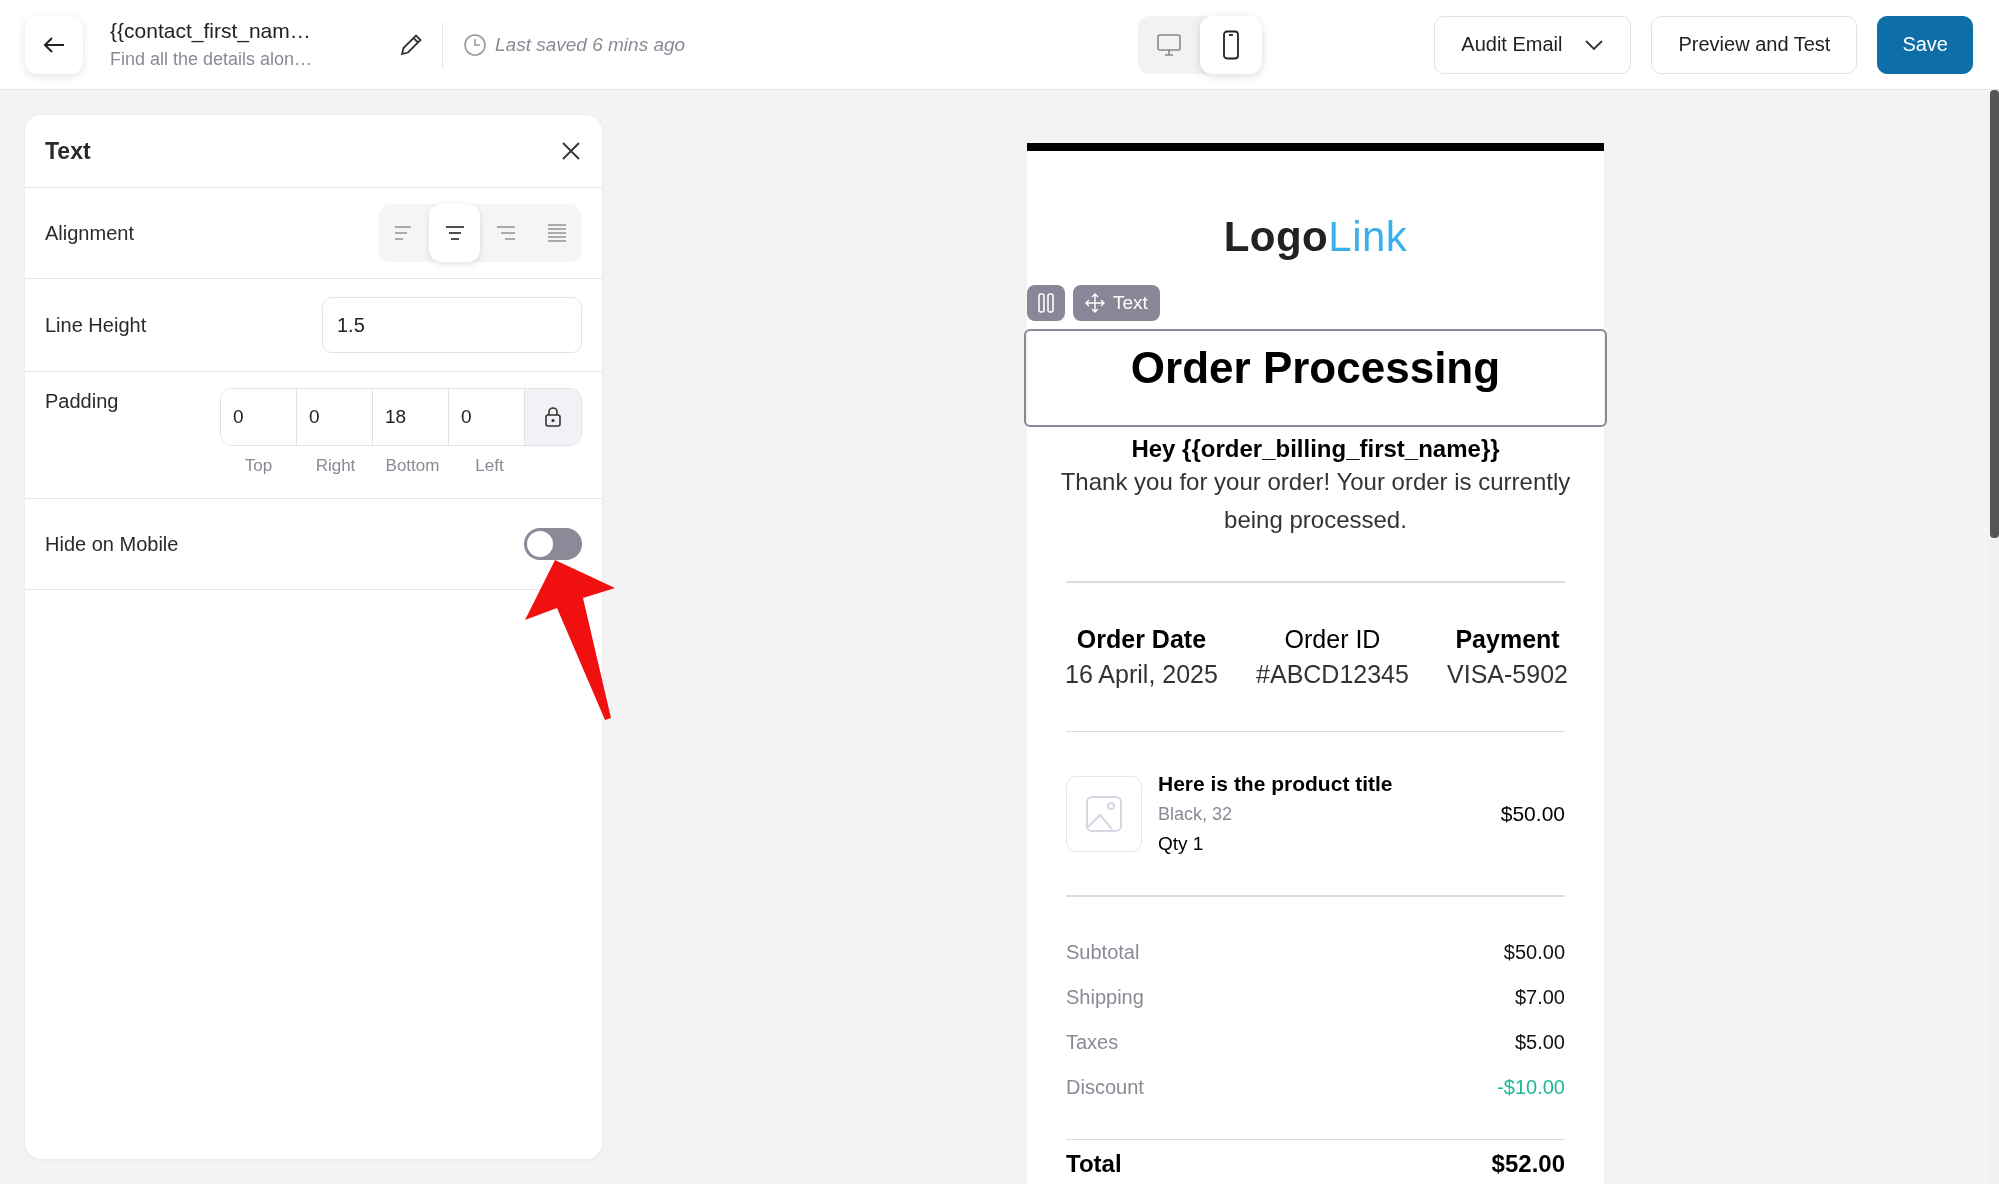 The height and width of the screenshot is (1184, 1999). Describe the element at coordinates (1332, 639) in the screenshot. I see `order-info-label: Order ID` at that location.